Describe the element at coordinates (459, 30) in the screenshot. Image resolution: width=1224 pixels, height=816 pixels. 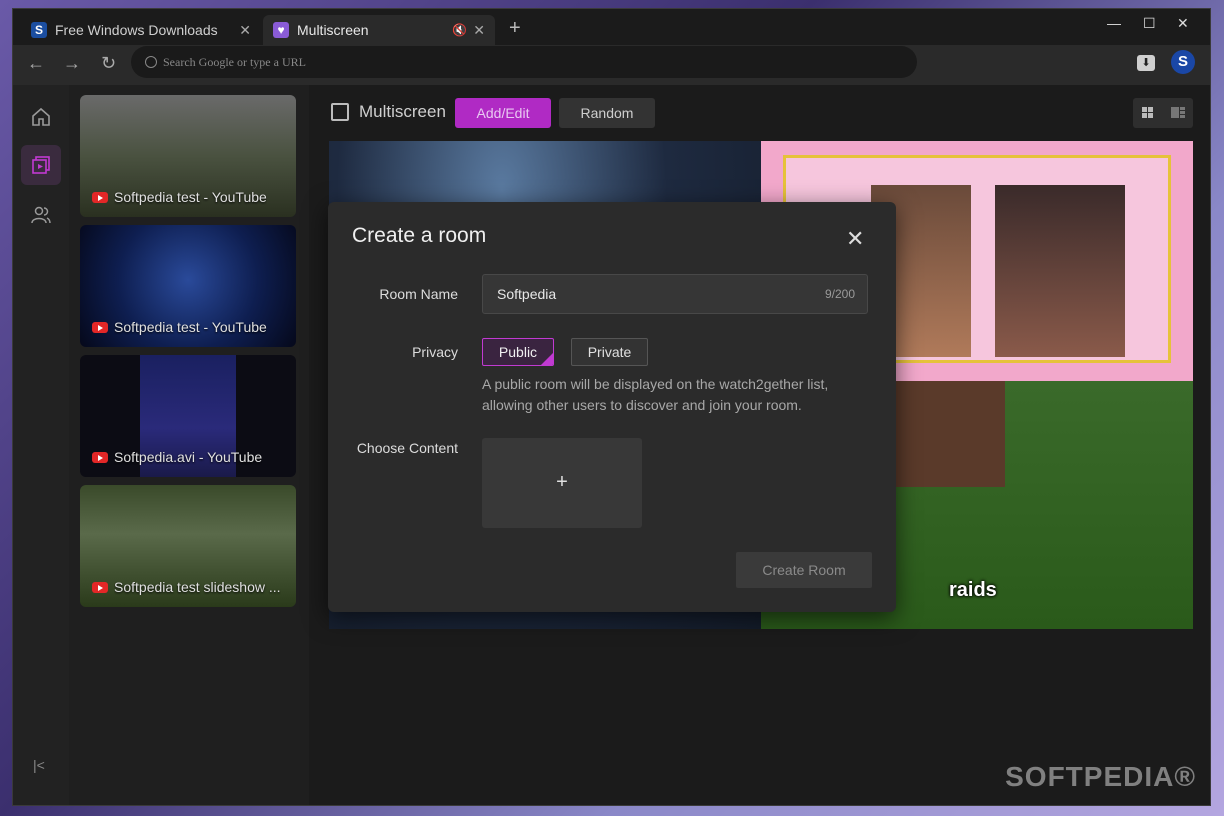
I see `mute-icon: 🔇` at that location.